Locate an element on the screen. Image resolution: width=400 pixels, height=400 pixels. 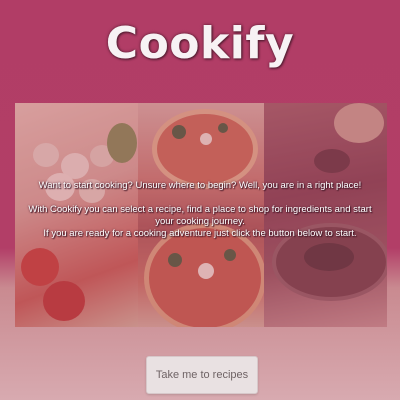
page-title: Cookify is located at coordinates (200, 43).